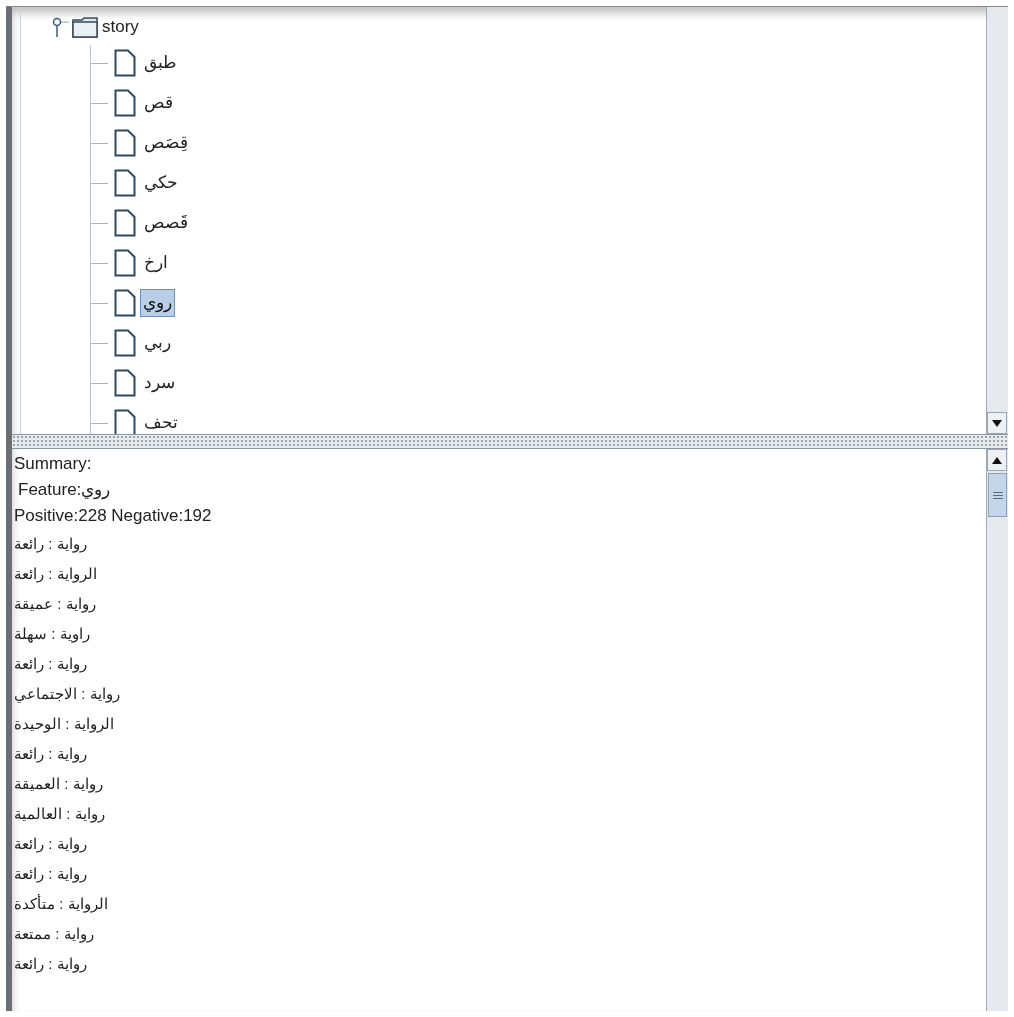 The image size is (1014, 1017). What do you see at coordinates (55, 574) in the screenshot?
I see `result-line: الرواية : رائعة` at bounding box center [55, 574].